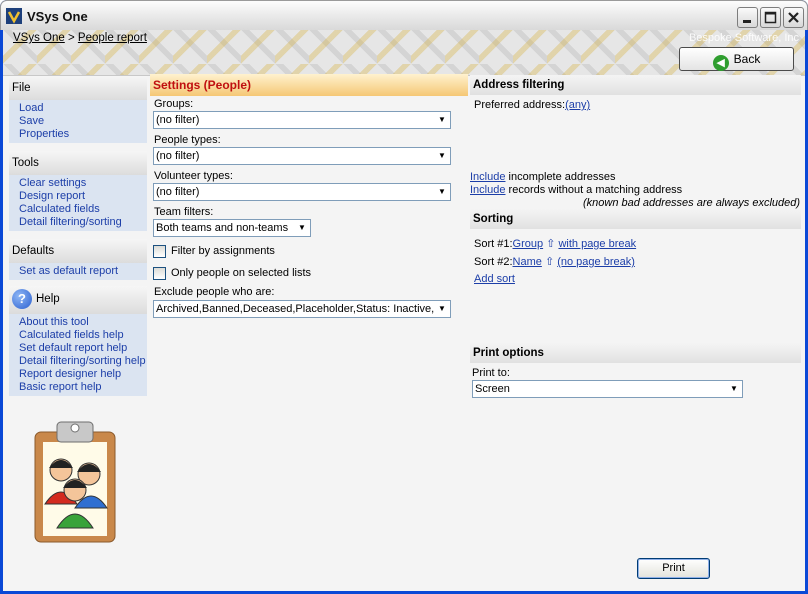 This screenshot has width=808, height=594. What do you see at coordinates (75, 482) in the screenshot?
I see `people-report-clipboard-icon` at bounding box center [75, 482].